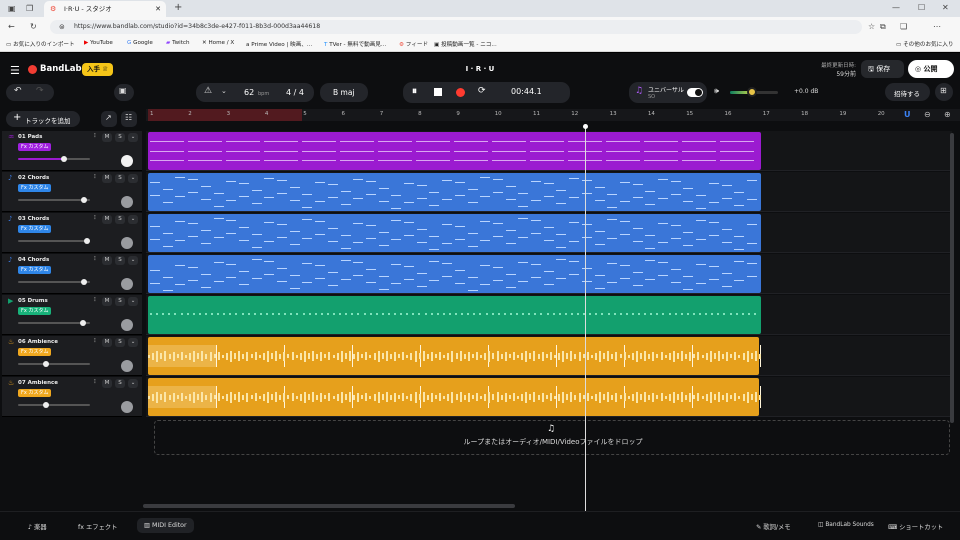  What do you see at coordinates (18, 91) in the screenshot?
I see `undo-icon: ↶` at bounding box center [18, 91].